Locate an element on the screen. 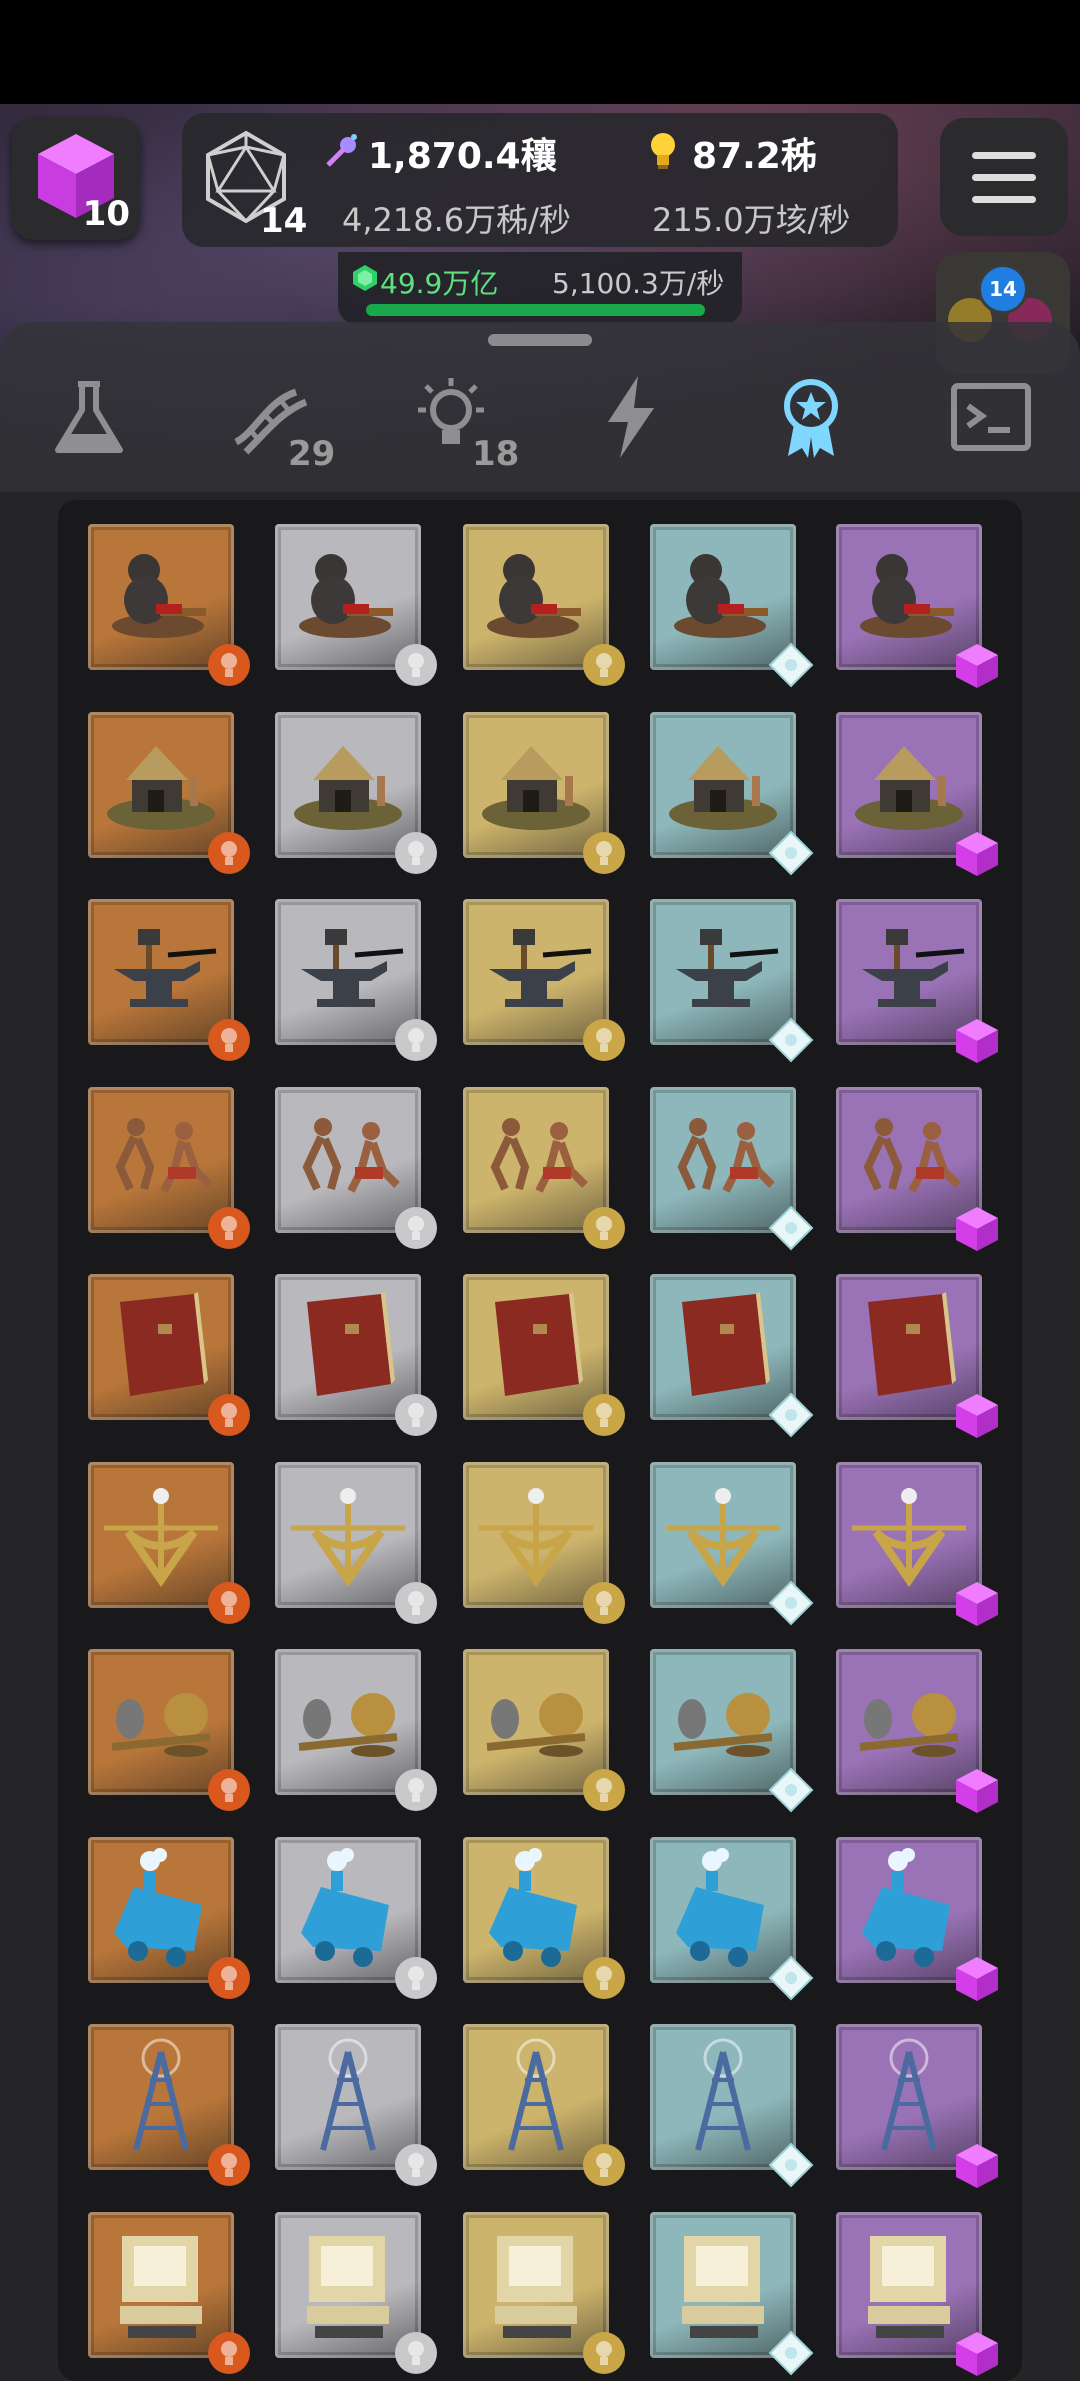  achievement-tile-sextant-silver is located at coordinates (356, 1542).